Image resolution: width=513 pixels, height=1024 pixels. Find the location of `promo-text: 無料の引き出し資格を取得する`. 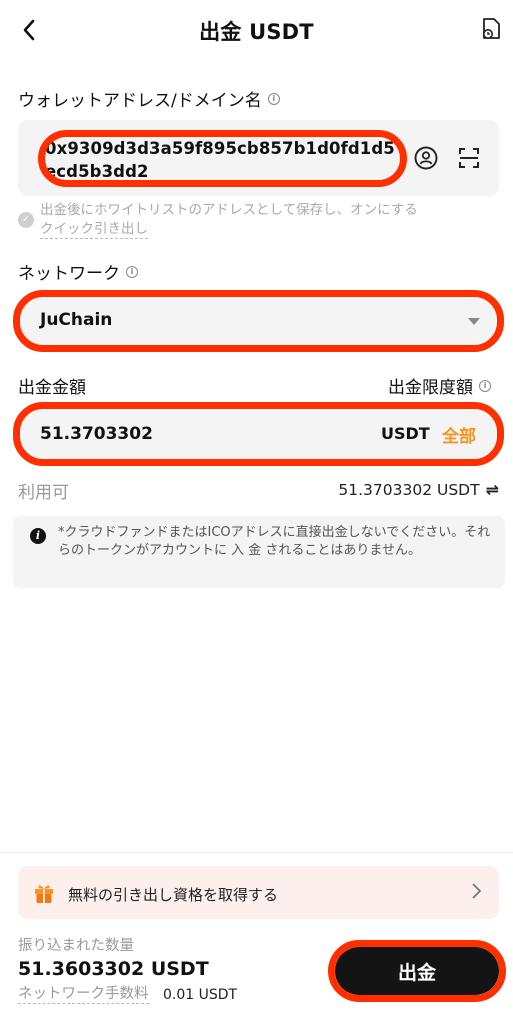

promo-text: 無料の引き出し資格を取得する is located at coordinates (173, 894).